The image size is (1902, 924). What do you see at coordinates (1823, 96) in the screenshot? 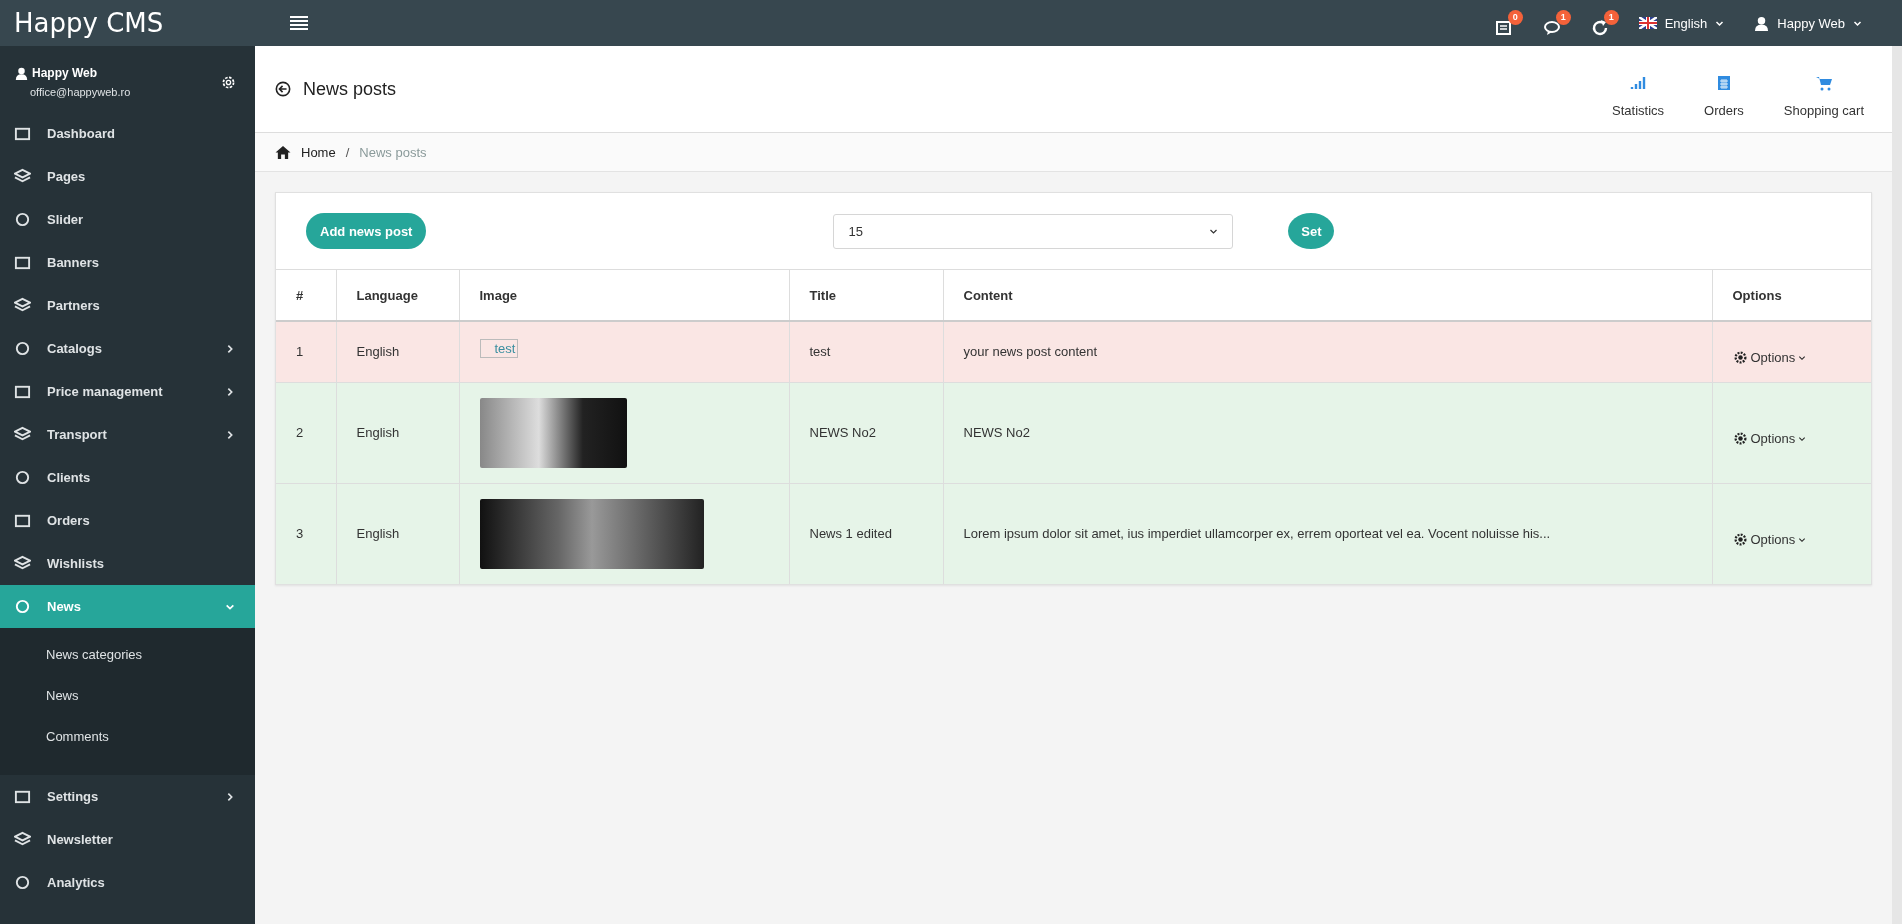
I see `shortcut-link: Shopping cart` at bounding box center [1823, 96].